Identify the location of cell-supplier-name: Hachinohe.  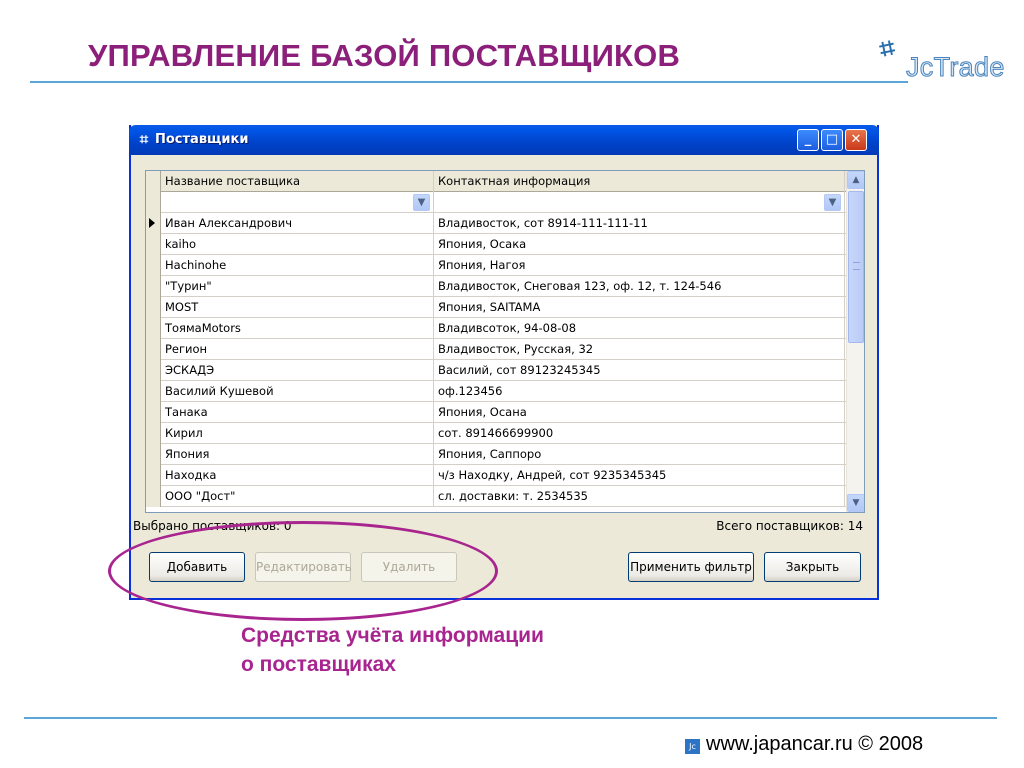
(297, 265).